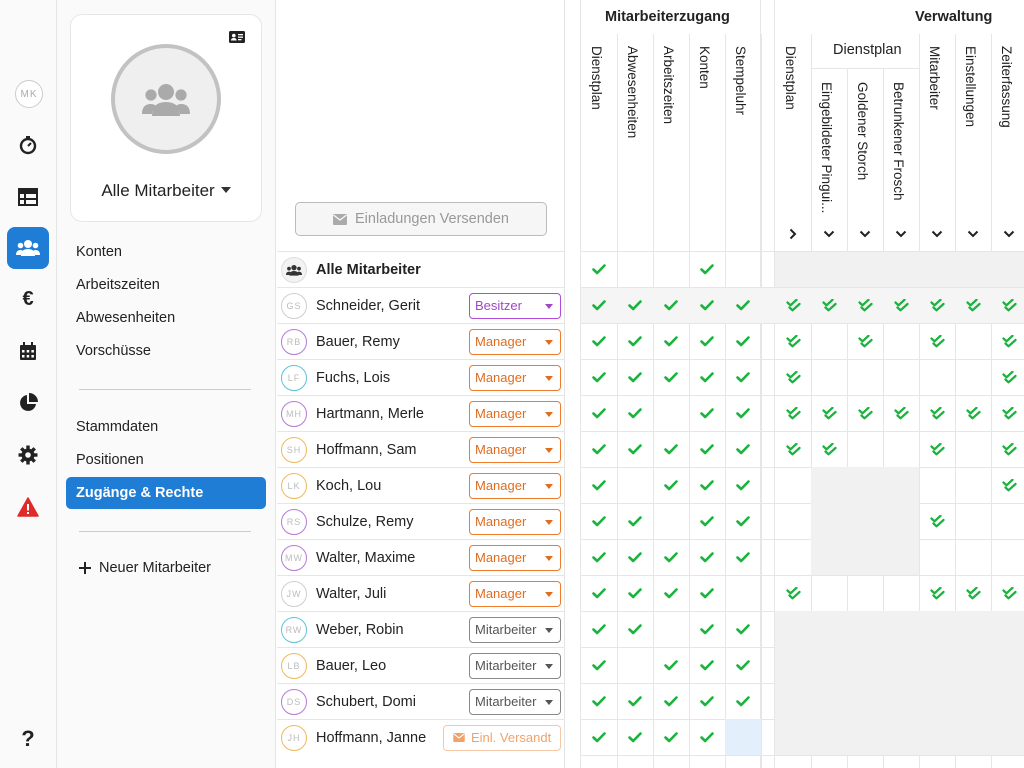 The image size is (1024, 768). Describe the element at coordinates (110, 460) in the screenshot. I see `nav-positionen: Positionen` at that location.